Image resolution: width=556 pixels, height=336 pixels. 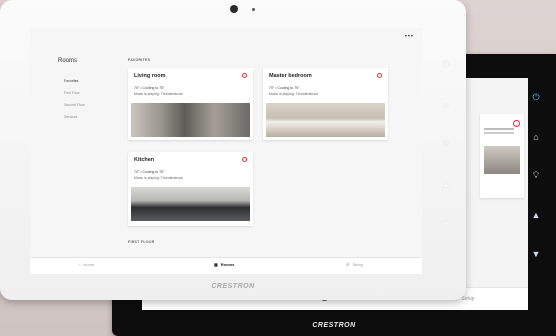 I want to click on black-hard-buttons: ⏻ ⌂ 💡︎ ▲ ▼, so click(x=536, y=175).